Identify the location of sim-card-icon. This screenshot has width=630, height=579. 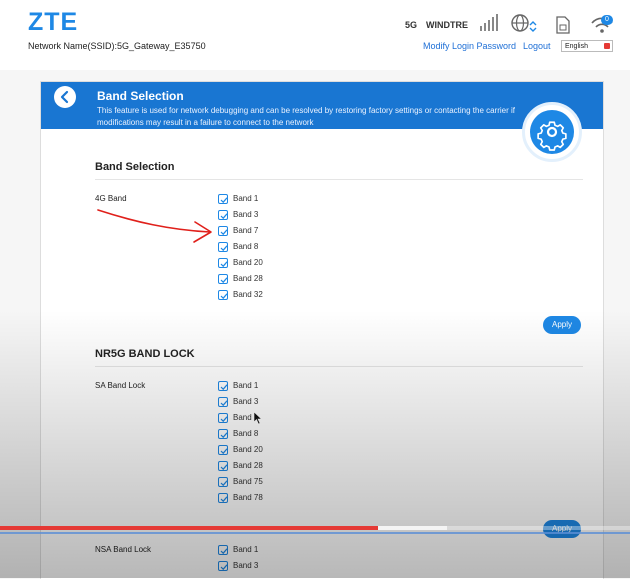
(563, 25).